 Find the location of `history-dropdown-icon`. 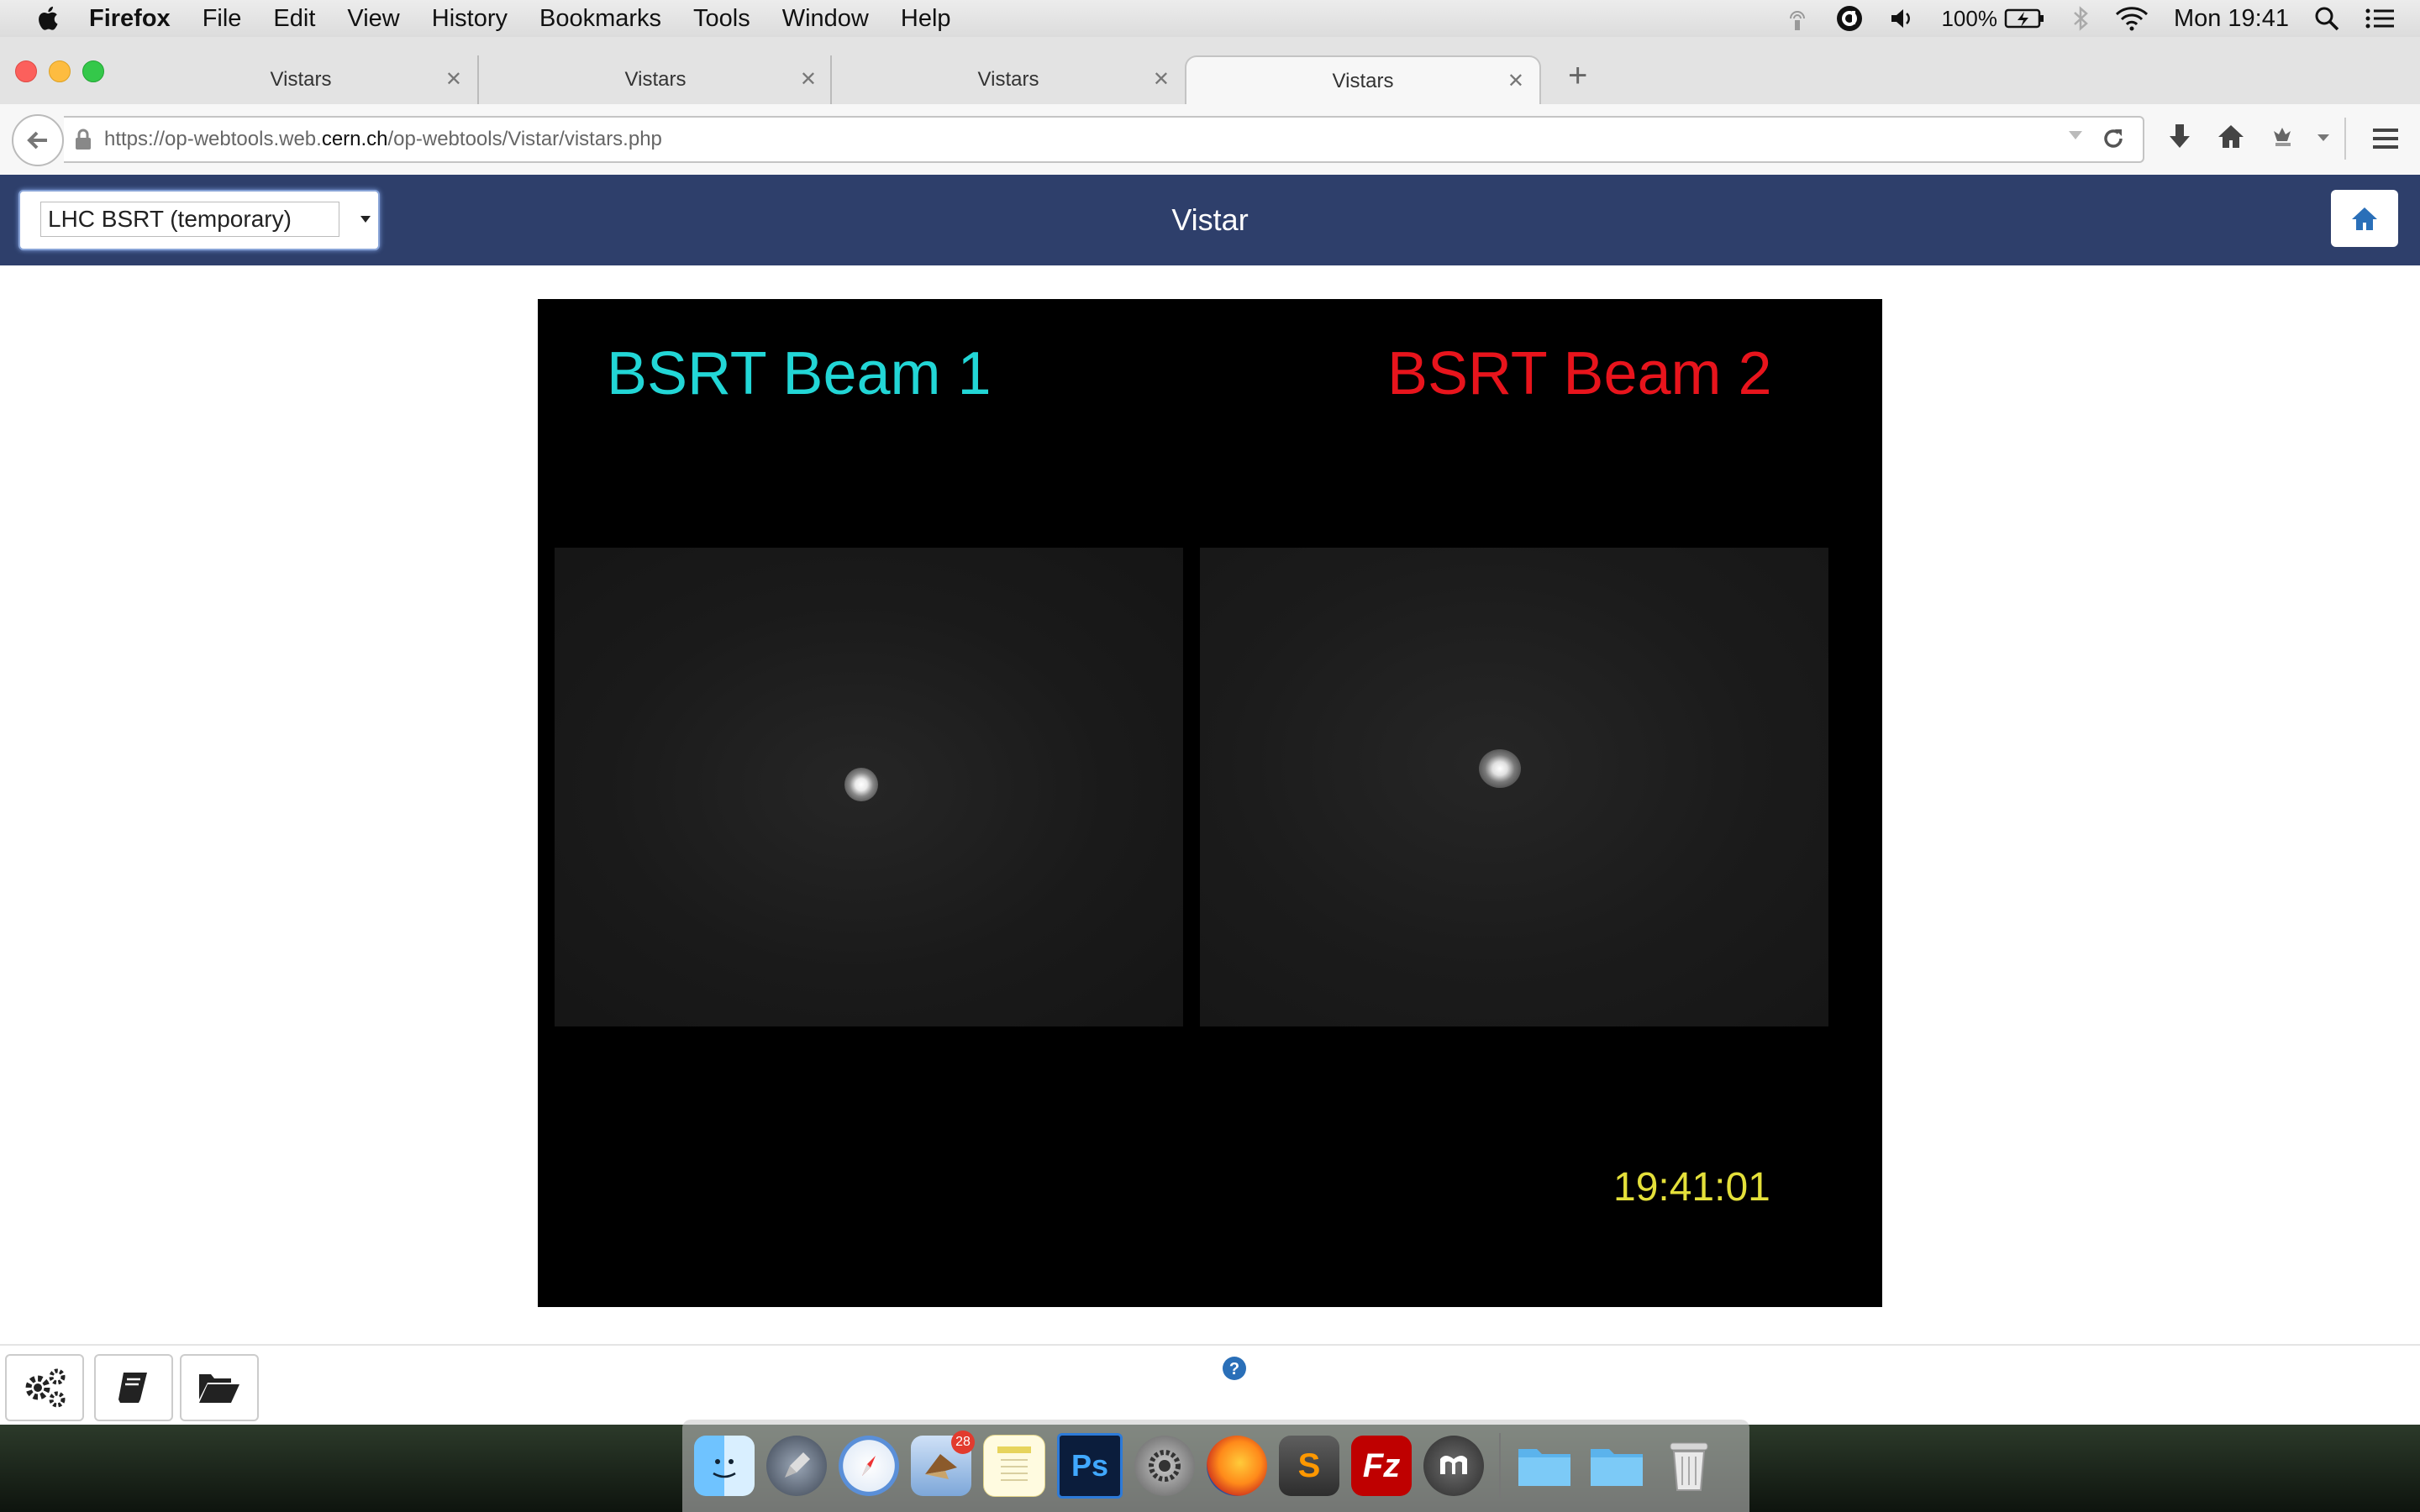

history-dropdown-icon is located at coordinates (2075, 135).